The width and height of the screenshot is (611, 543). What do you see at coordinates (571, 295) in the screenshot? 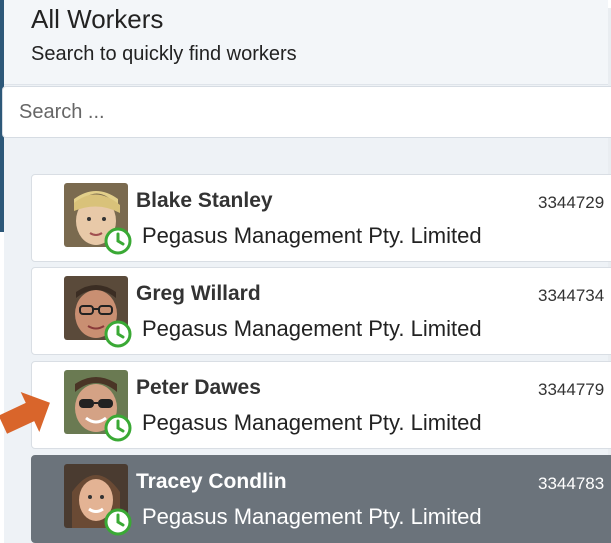
I see `worker-id: 3344734` at bounding box center [571, 295].